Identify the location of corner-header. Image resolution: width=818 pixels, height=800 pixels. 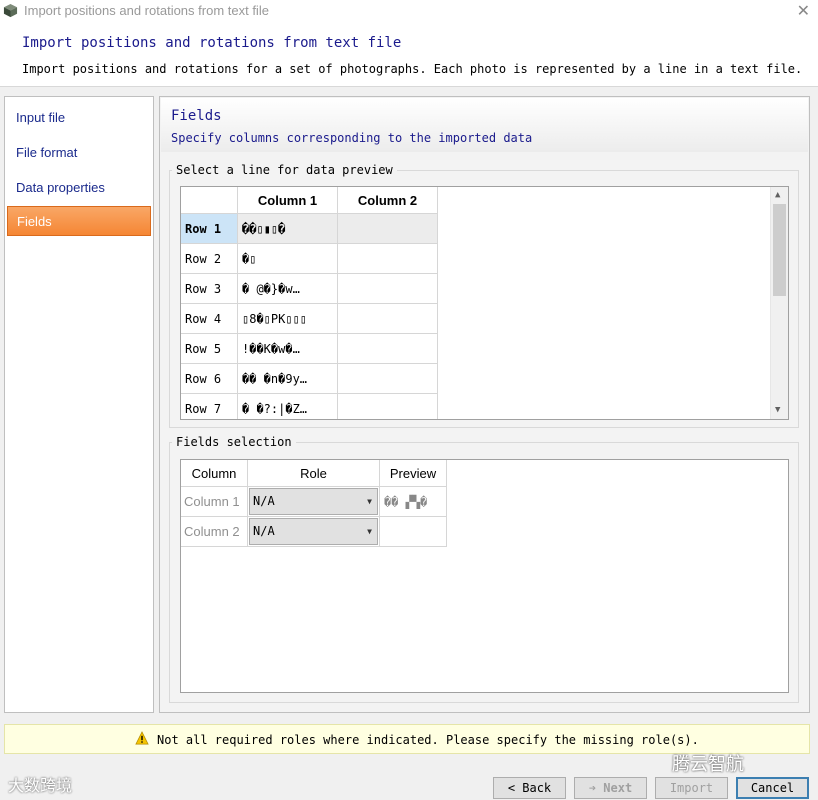
(209, 200).